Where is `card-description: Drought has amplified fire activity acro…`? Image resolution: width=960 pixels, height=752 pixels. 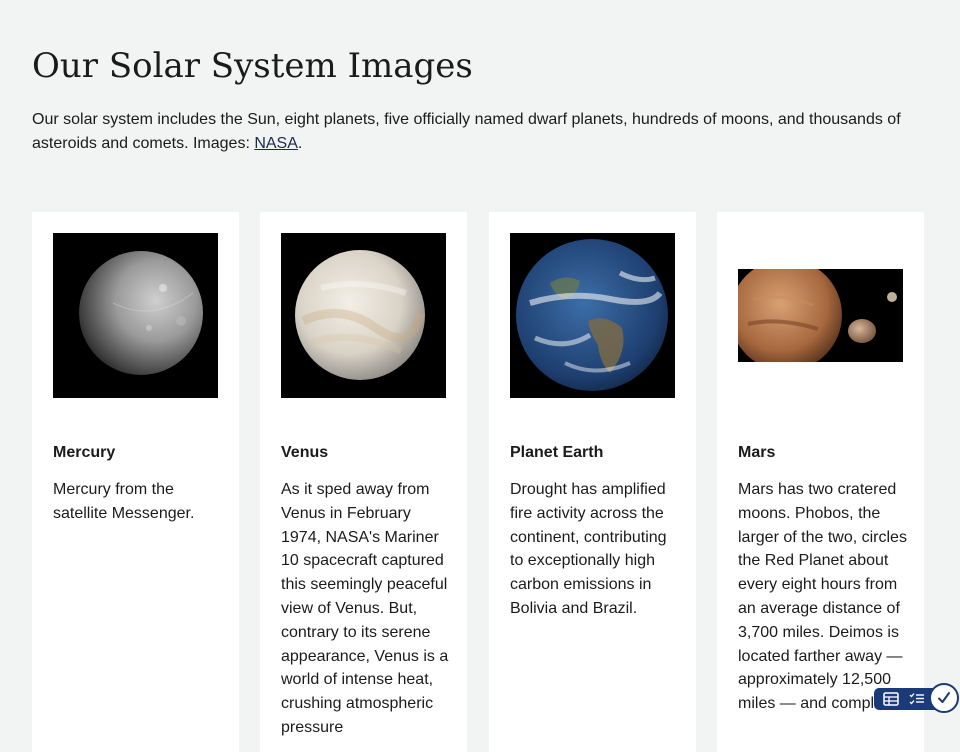
card-description: Drought has amplified fire activity acro… is located at coordinates (588, 549).